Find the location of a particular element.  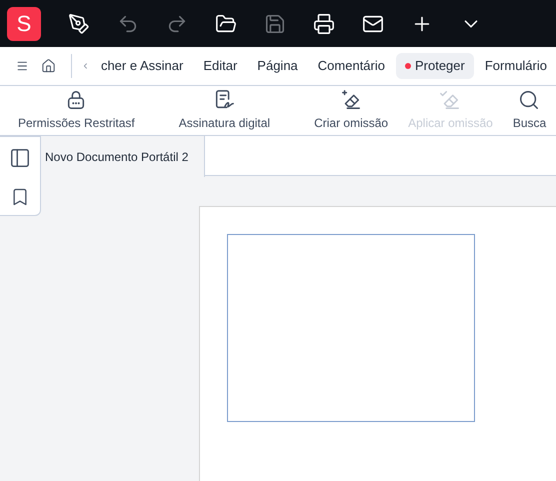

ribbon-button: Criar omissão is located at coordinates (351, 110).